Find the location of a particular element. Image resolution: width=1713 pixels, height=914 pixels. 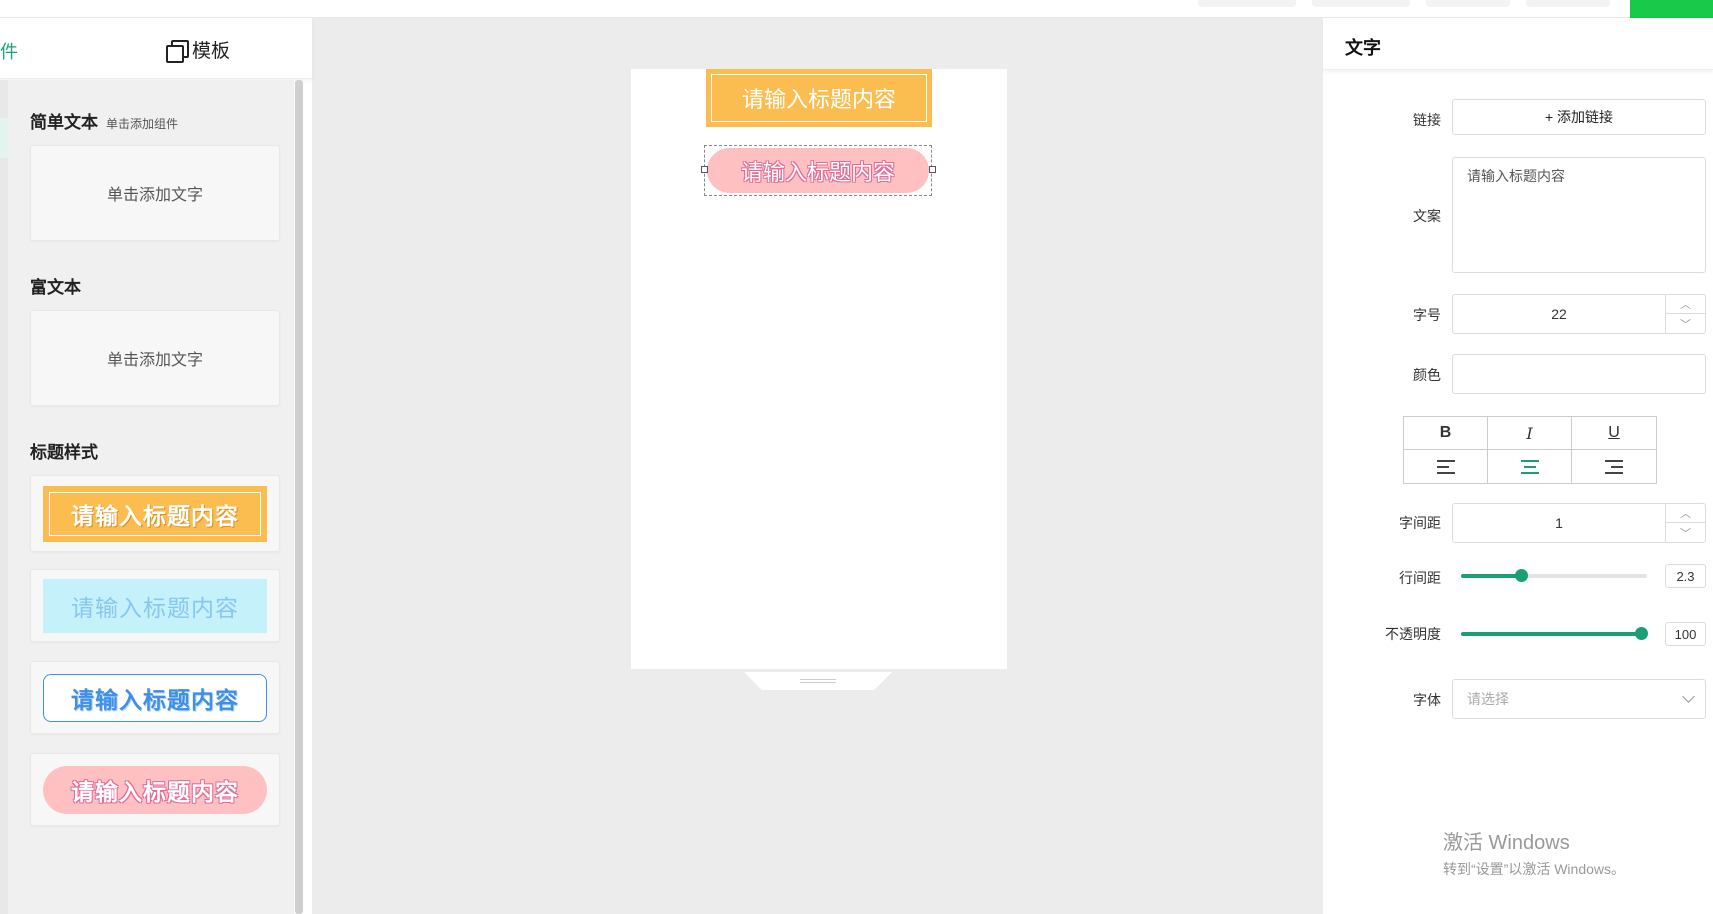

tab-template-label: 模板 is located at coordinates (211, 51).